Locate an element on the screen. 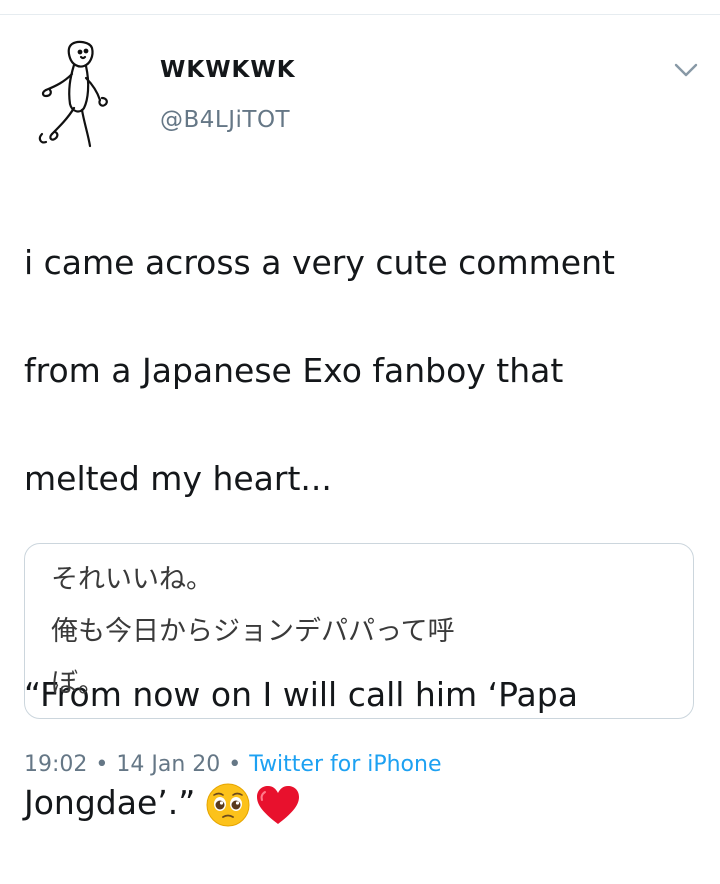  quoted-text-line: それいいね。 is located at coordinates (132, 579).